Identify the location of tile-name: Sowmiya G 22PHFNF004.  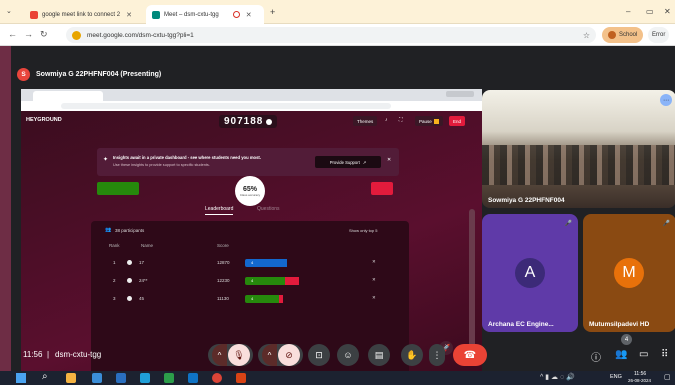
(526, 200).